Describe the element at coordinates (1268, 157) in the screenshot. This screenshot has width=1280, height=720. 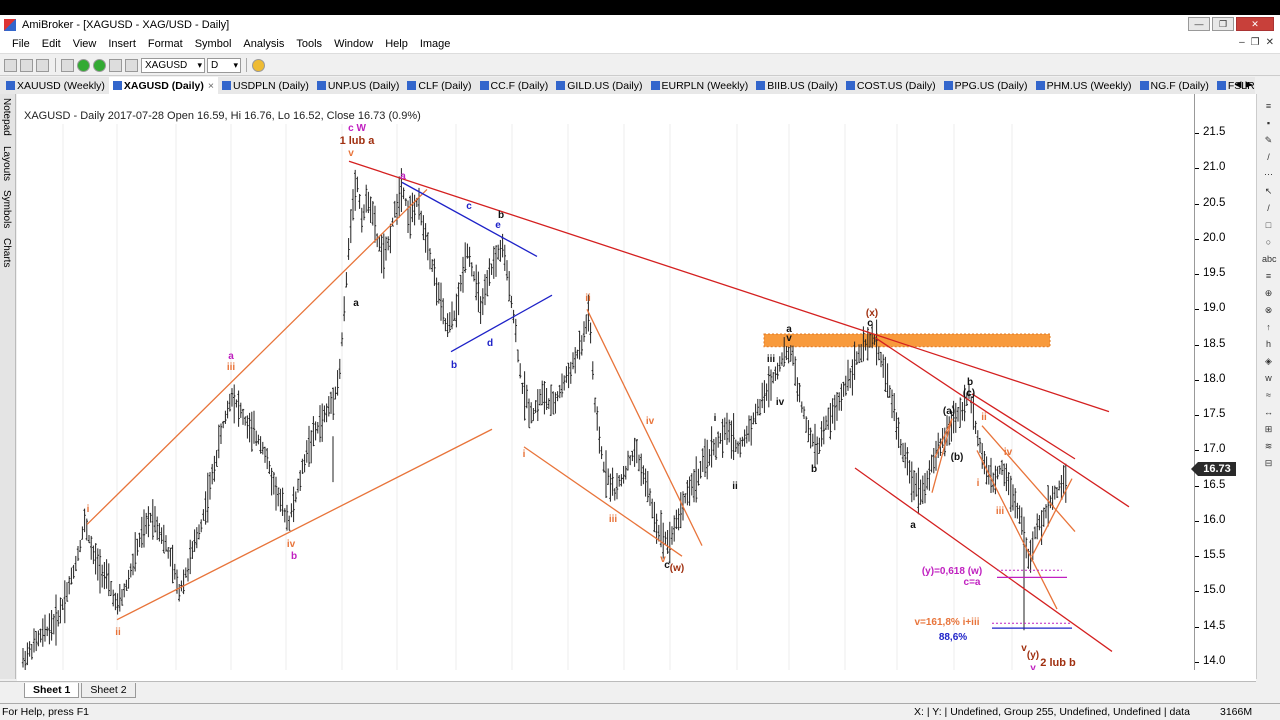
I see `line-icon: /` at that location.